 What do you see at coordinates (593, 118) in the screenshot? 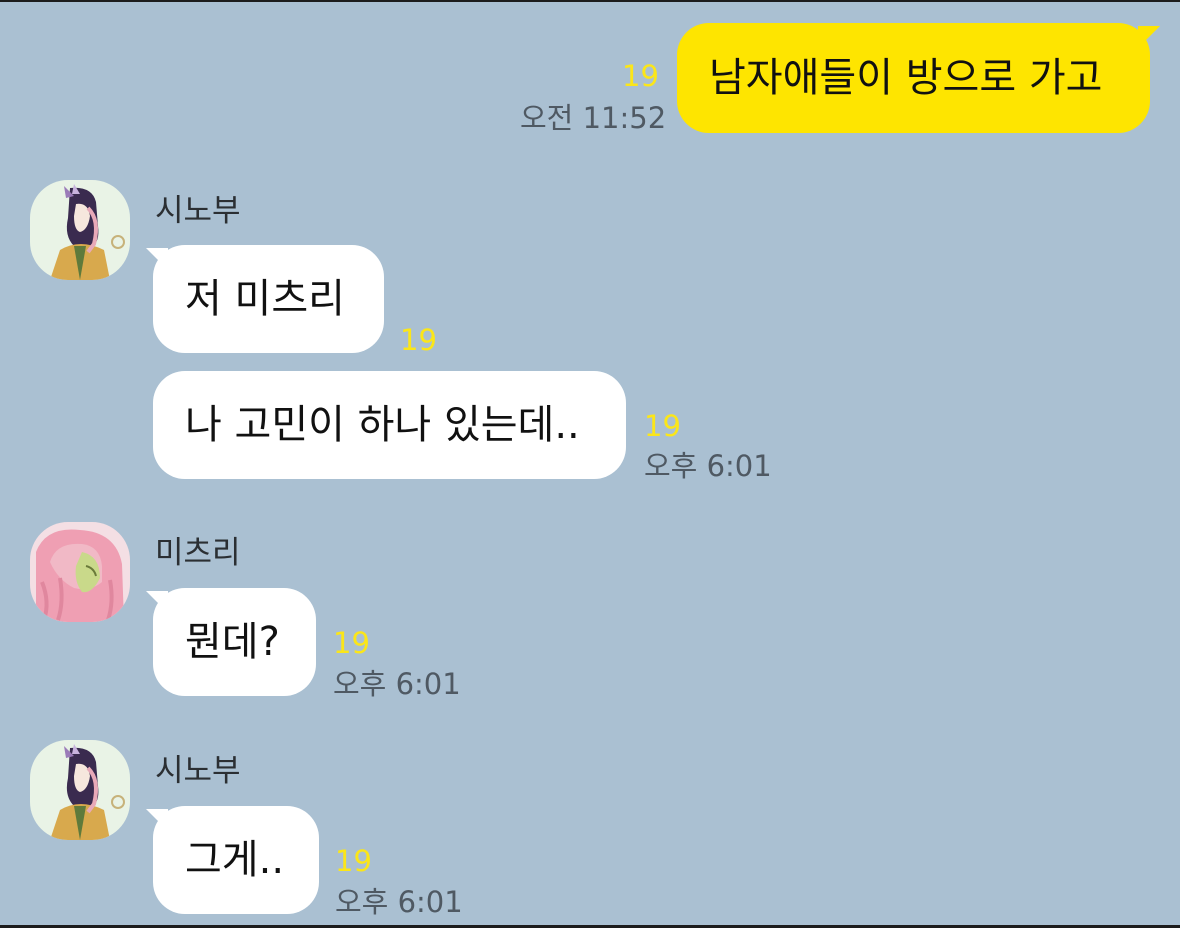
I see `message-time: 오전 11:52` at bounding box center [593, 118].